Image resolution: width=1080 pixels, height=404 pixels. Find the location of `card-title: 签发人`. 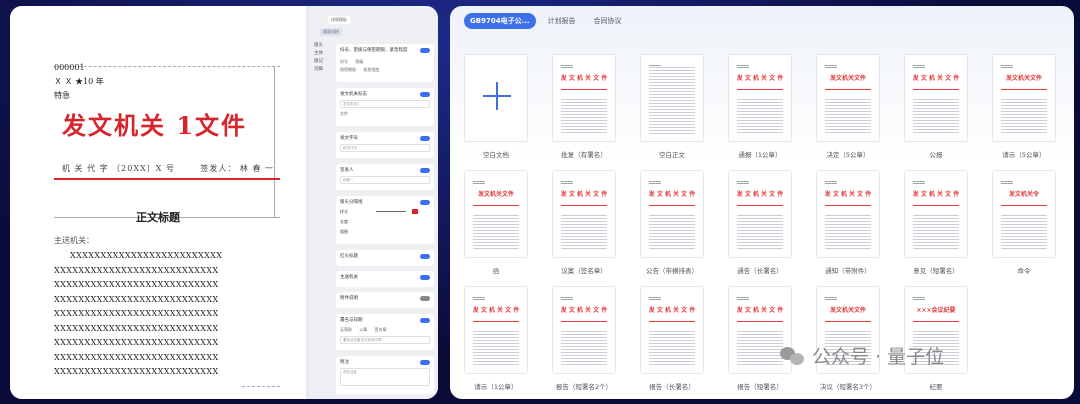

card-title: 签发人 is located at coordinates (347, 170).